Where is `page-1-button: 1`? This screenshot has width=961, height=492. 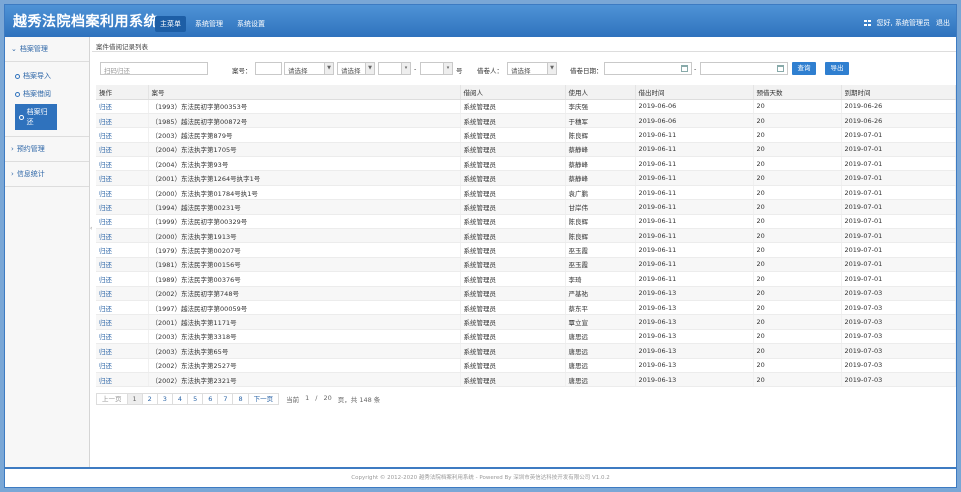
page-1-button: 1 is located at coordinates (134, 399).